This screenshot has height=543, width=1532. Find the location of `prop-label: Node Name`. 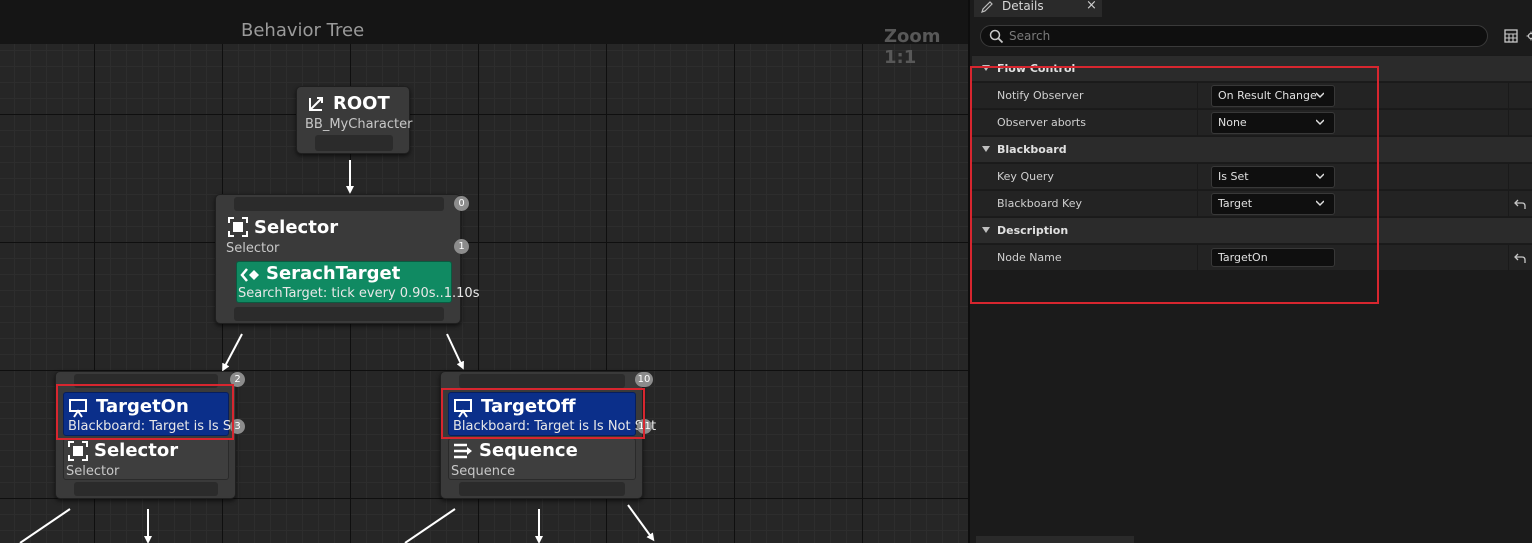

prop-label: Node Name is located at coordinates (1029, 257).